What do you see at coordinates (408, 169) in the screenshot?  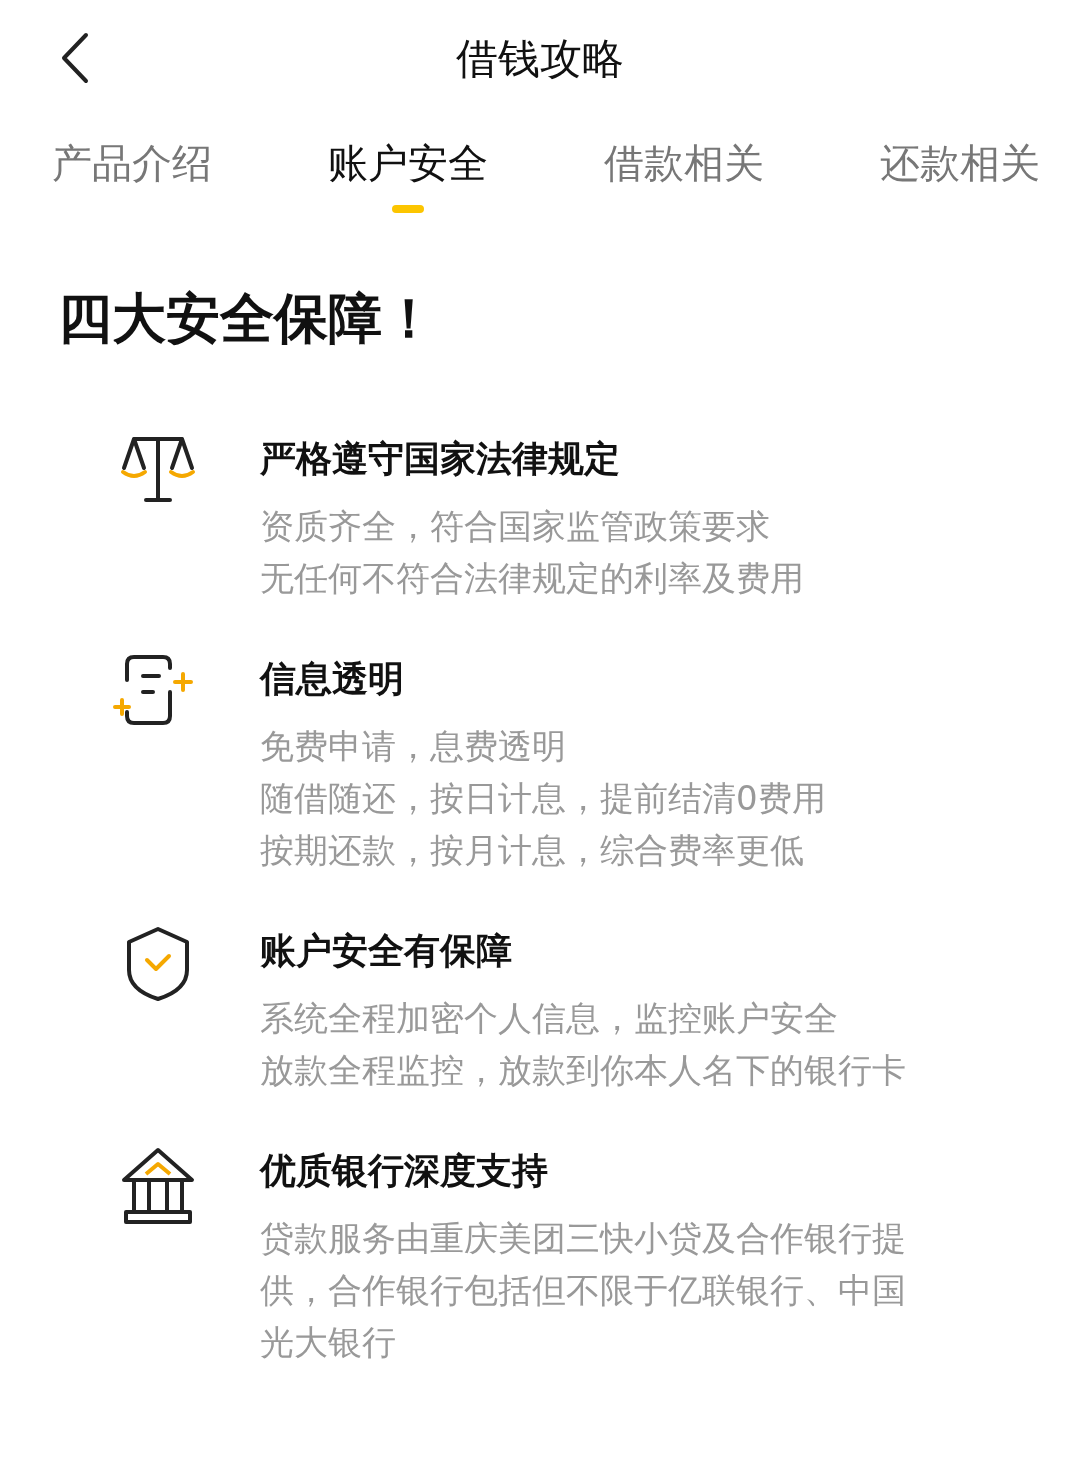 I see `tab: 账户安全` at bounding box center [408, 169].